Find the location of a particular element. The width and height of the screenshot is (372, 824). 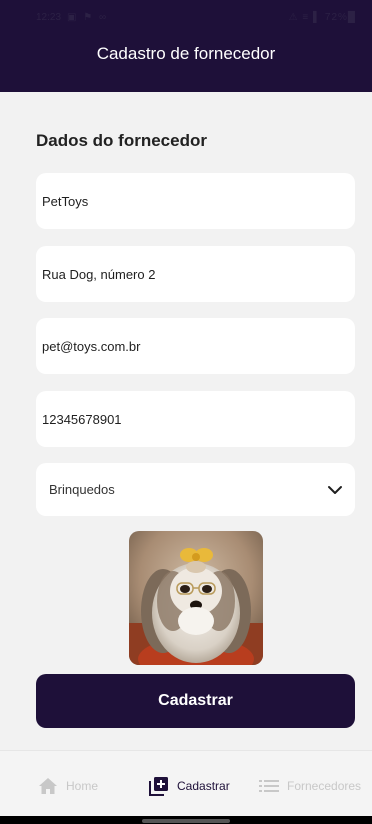

supplier-name-value: PetToys is located at coordinates (65, 201).